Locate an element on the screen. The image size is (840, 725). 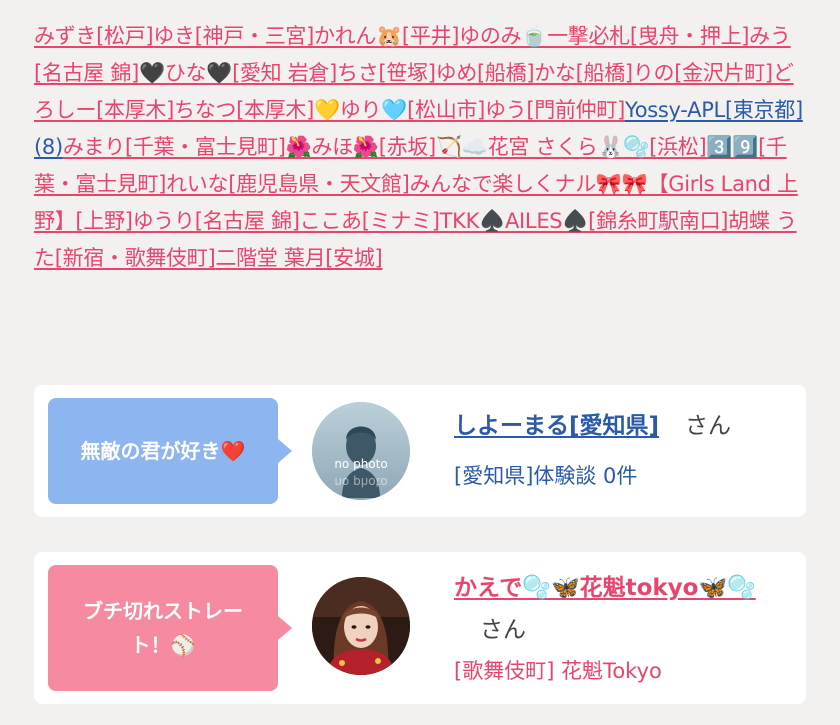
reviewer-tag-link: ゆう[門前仲町] is located at coordinates (555, 110).